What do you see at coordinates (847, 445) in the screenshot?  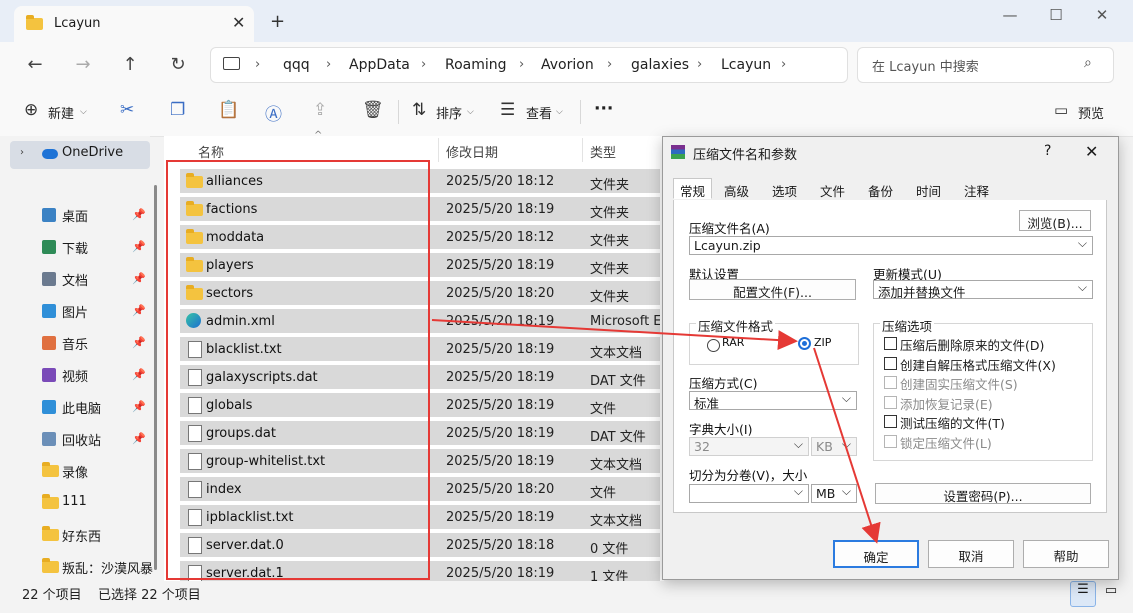 I see `arrow-to-ok` at bounding box center [847, 445].